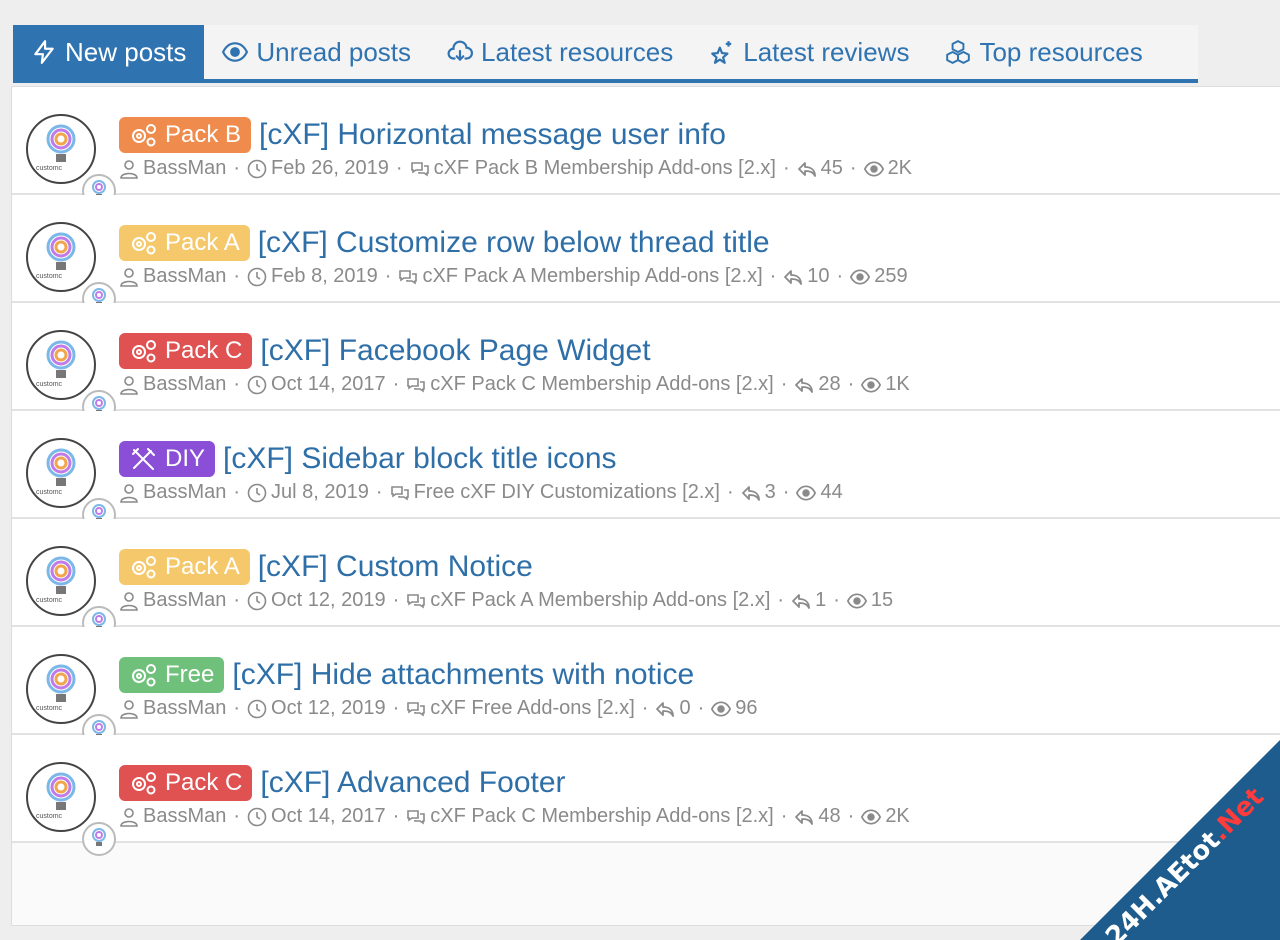 The height and width of the screenshot is (940, 1280). I want to click on avatar-mini, so click(99, 839).